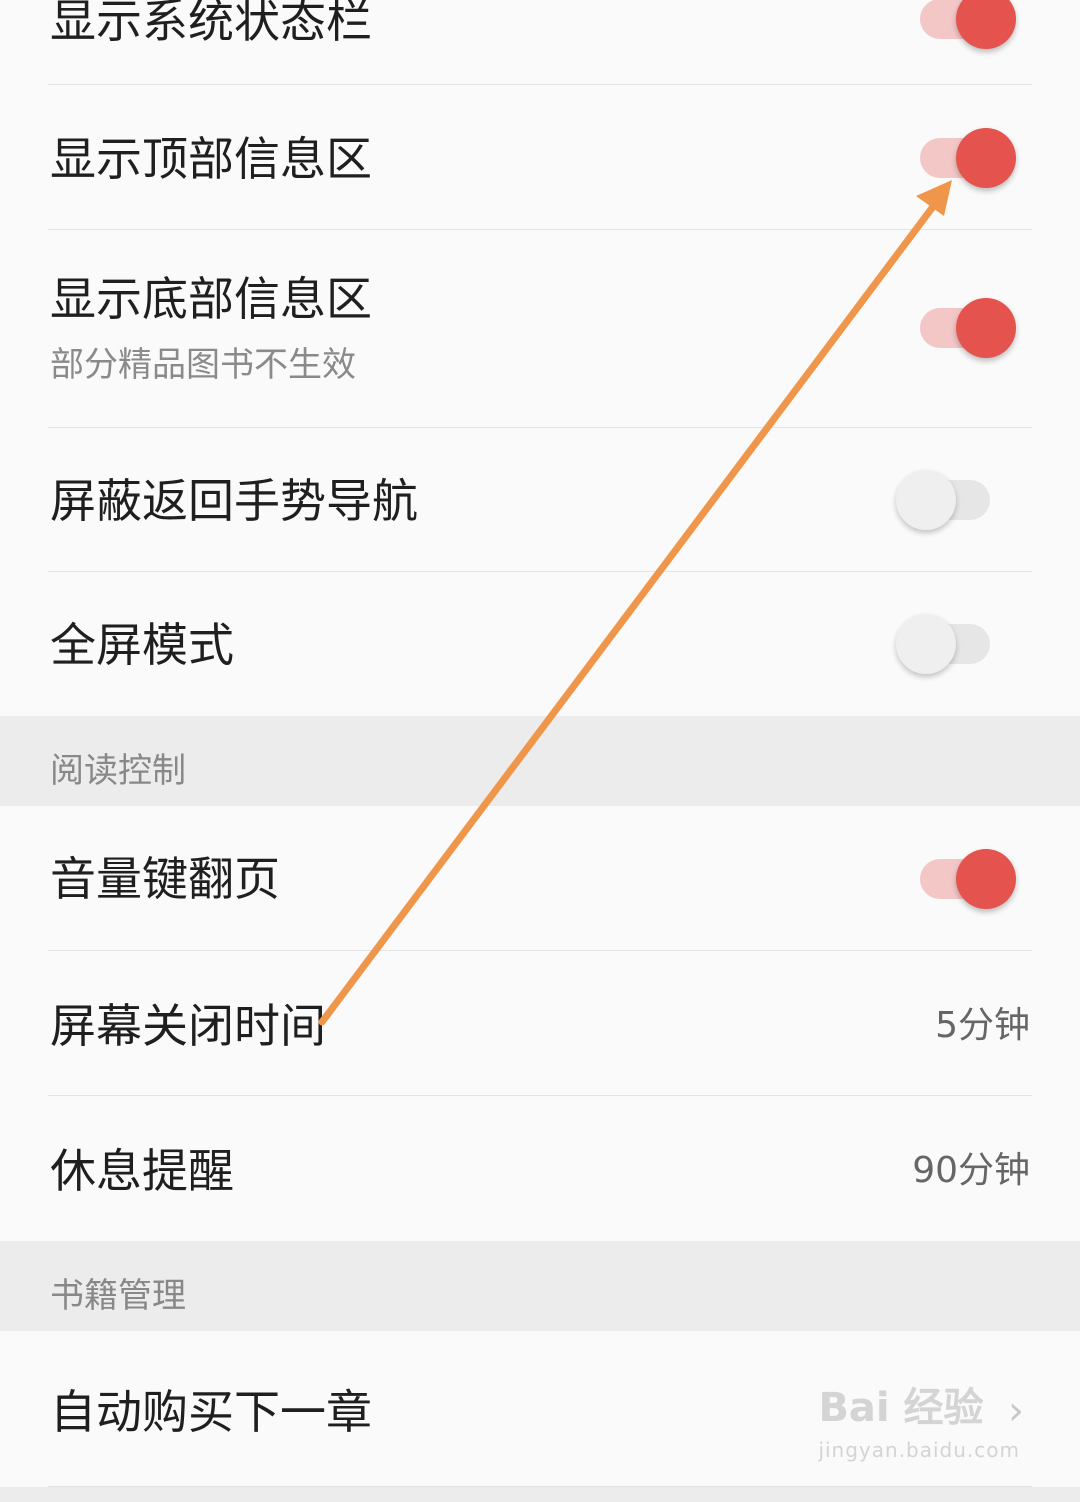 The image size is (1080, 1502). Describe the element at coordinates (540, 1168) in the screenshot. I see `setting-row-rest-reminder: 休息提醒 90分钟` at that location.